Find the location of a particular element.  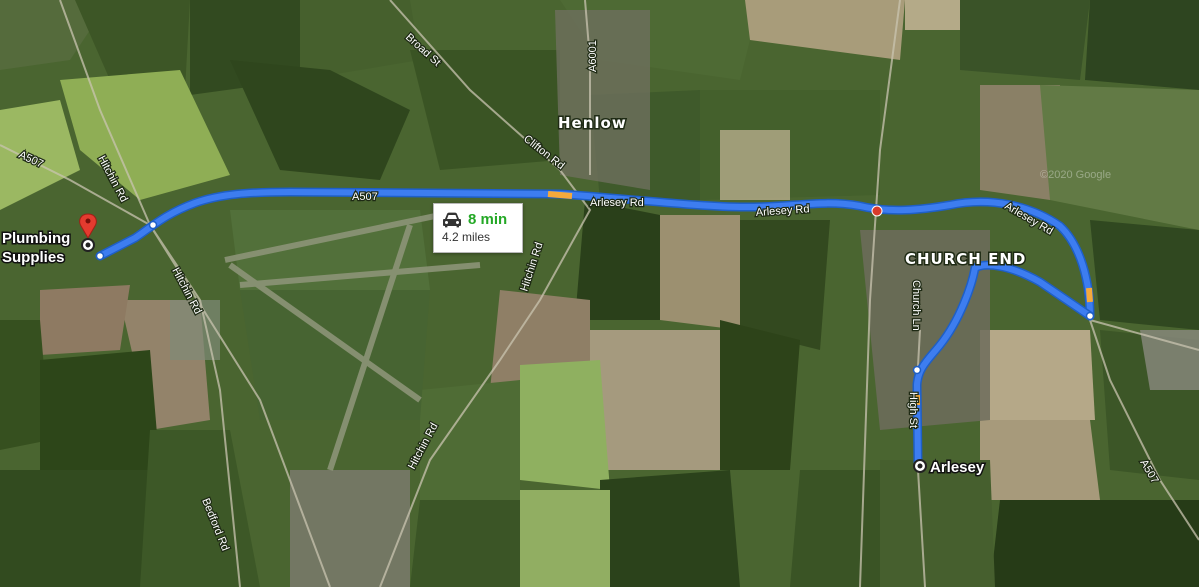

route-start-dot is located at coordinates (100, 256).